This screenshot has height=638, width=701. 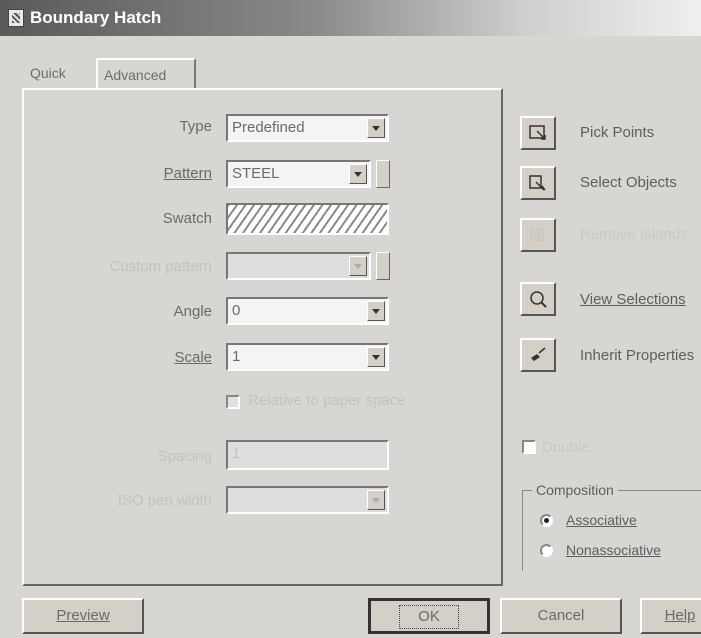 What do you see at coordinates (546, 550) in the screenshot?
I see `nonassociative-radio` at bounding box center [546, 550].